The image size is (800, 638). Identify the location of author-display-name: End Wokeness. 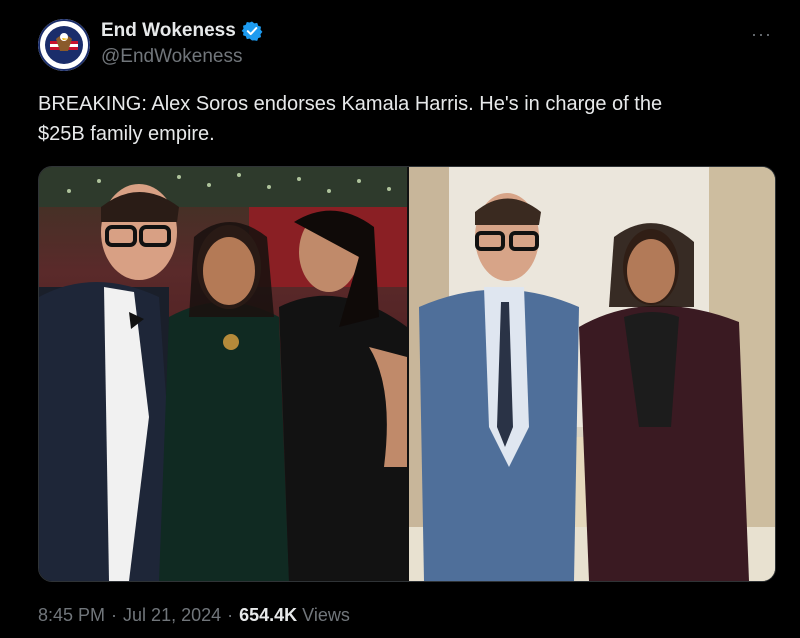
(168, 31).